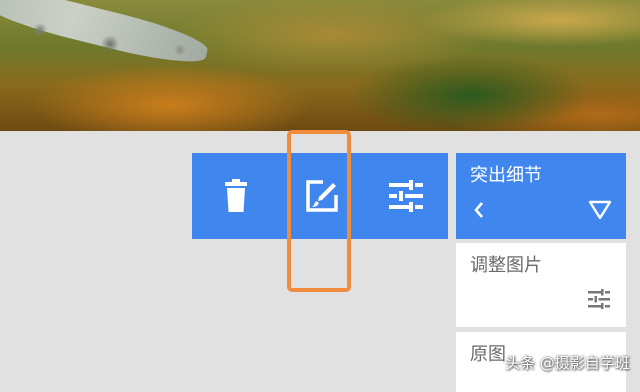  I want to click on triangle-down-icon, so click(600, 210).